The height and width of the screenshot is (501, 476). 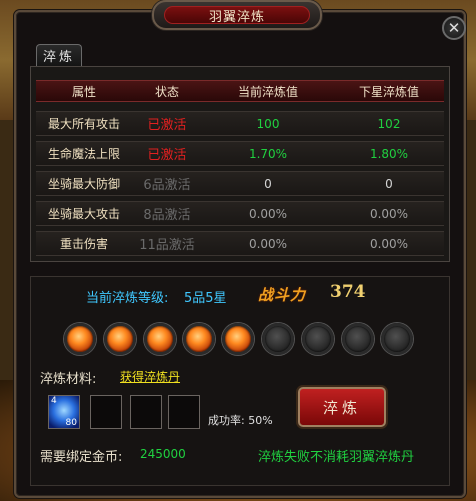 What do you see at coordinates (71, 423) in the screenshot?
I see `slot-count-bottom: 80` at bounding box center [71, 423].